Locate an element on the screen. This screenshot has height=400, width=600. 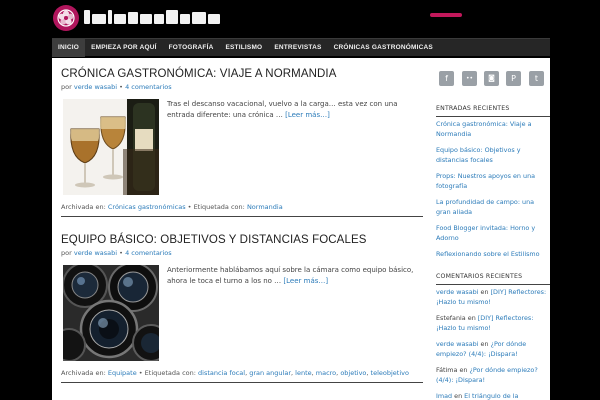
flickr-icon: •• is located at coordinates (469, 78).